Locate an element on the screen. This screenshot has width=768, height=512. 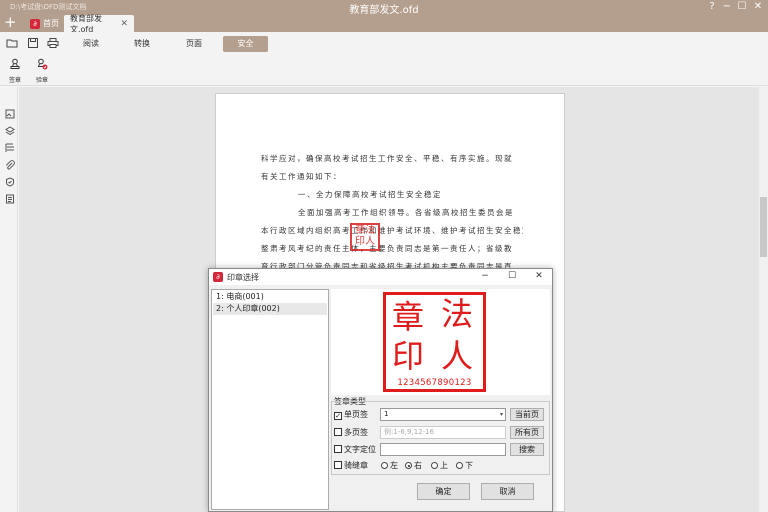
open-folder-icon is located at coordinates (12, 44).